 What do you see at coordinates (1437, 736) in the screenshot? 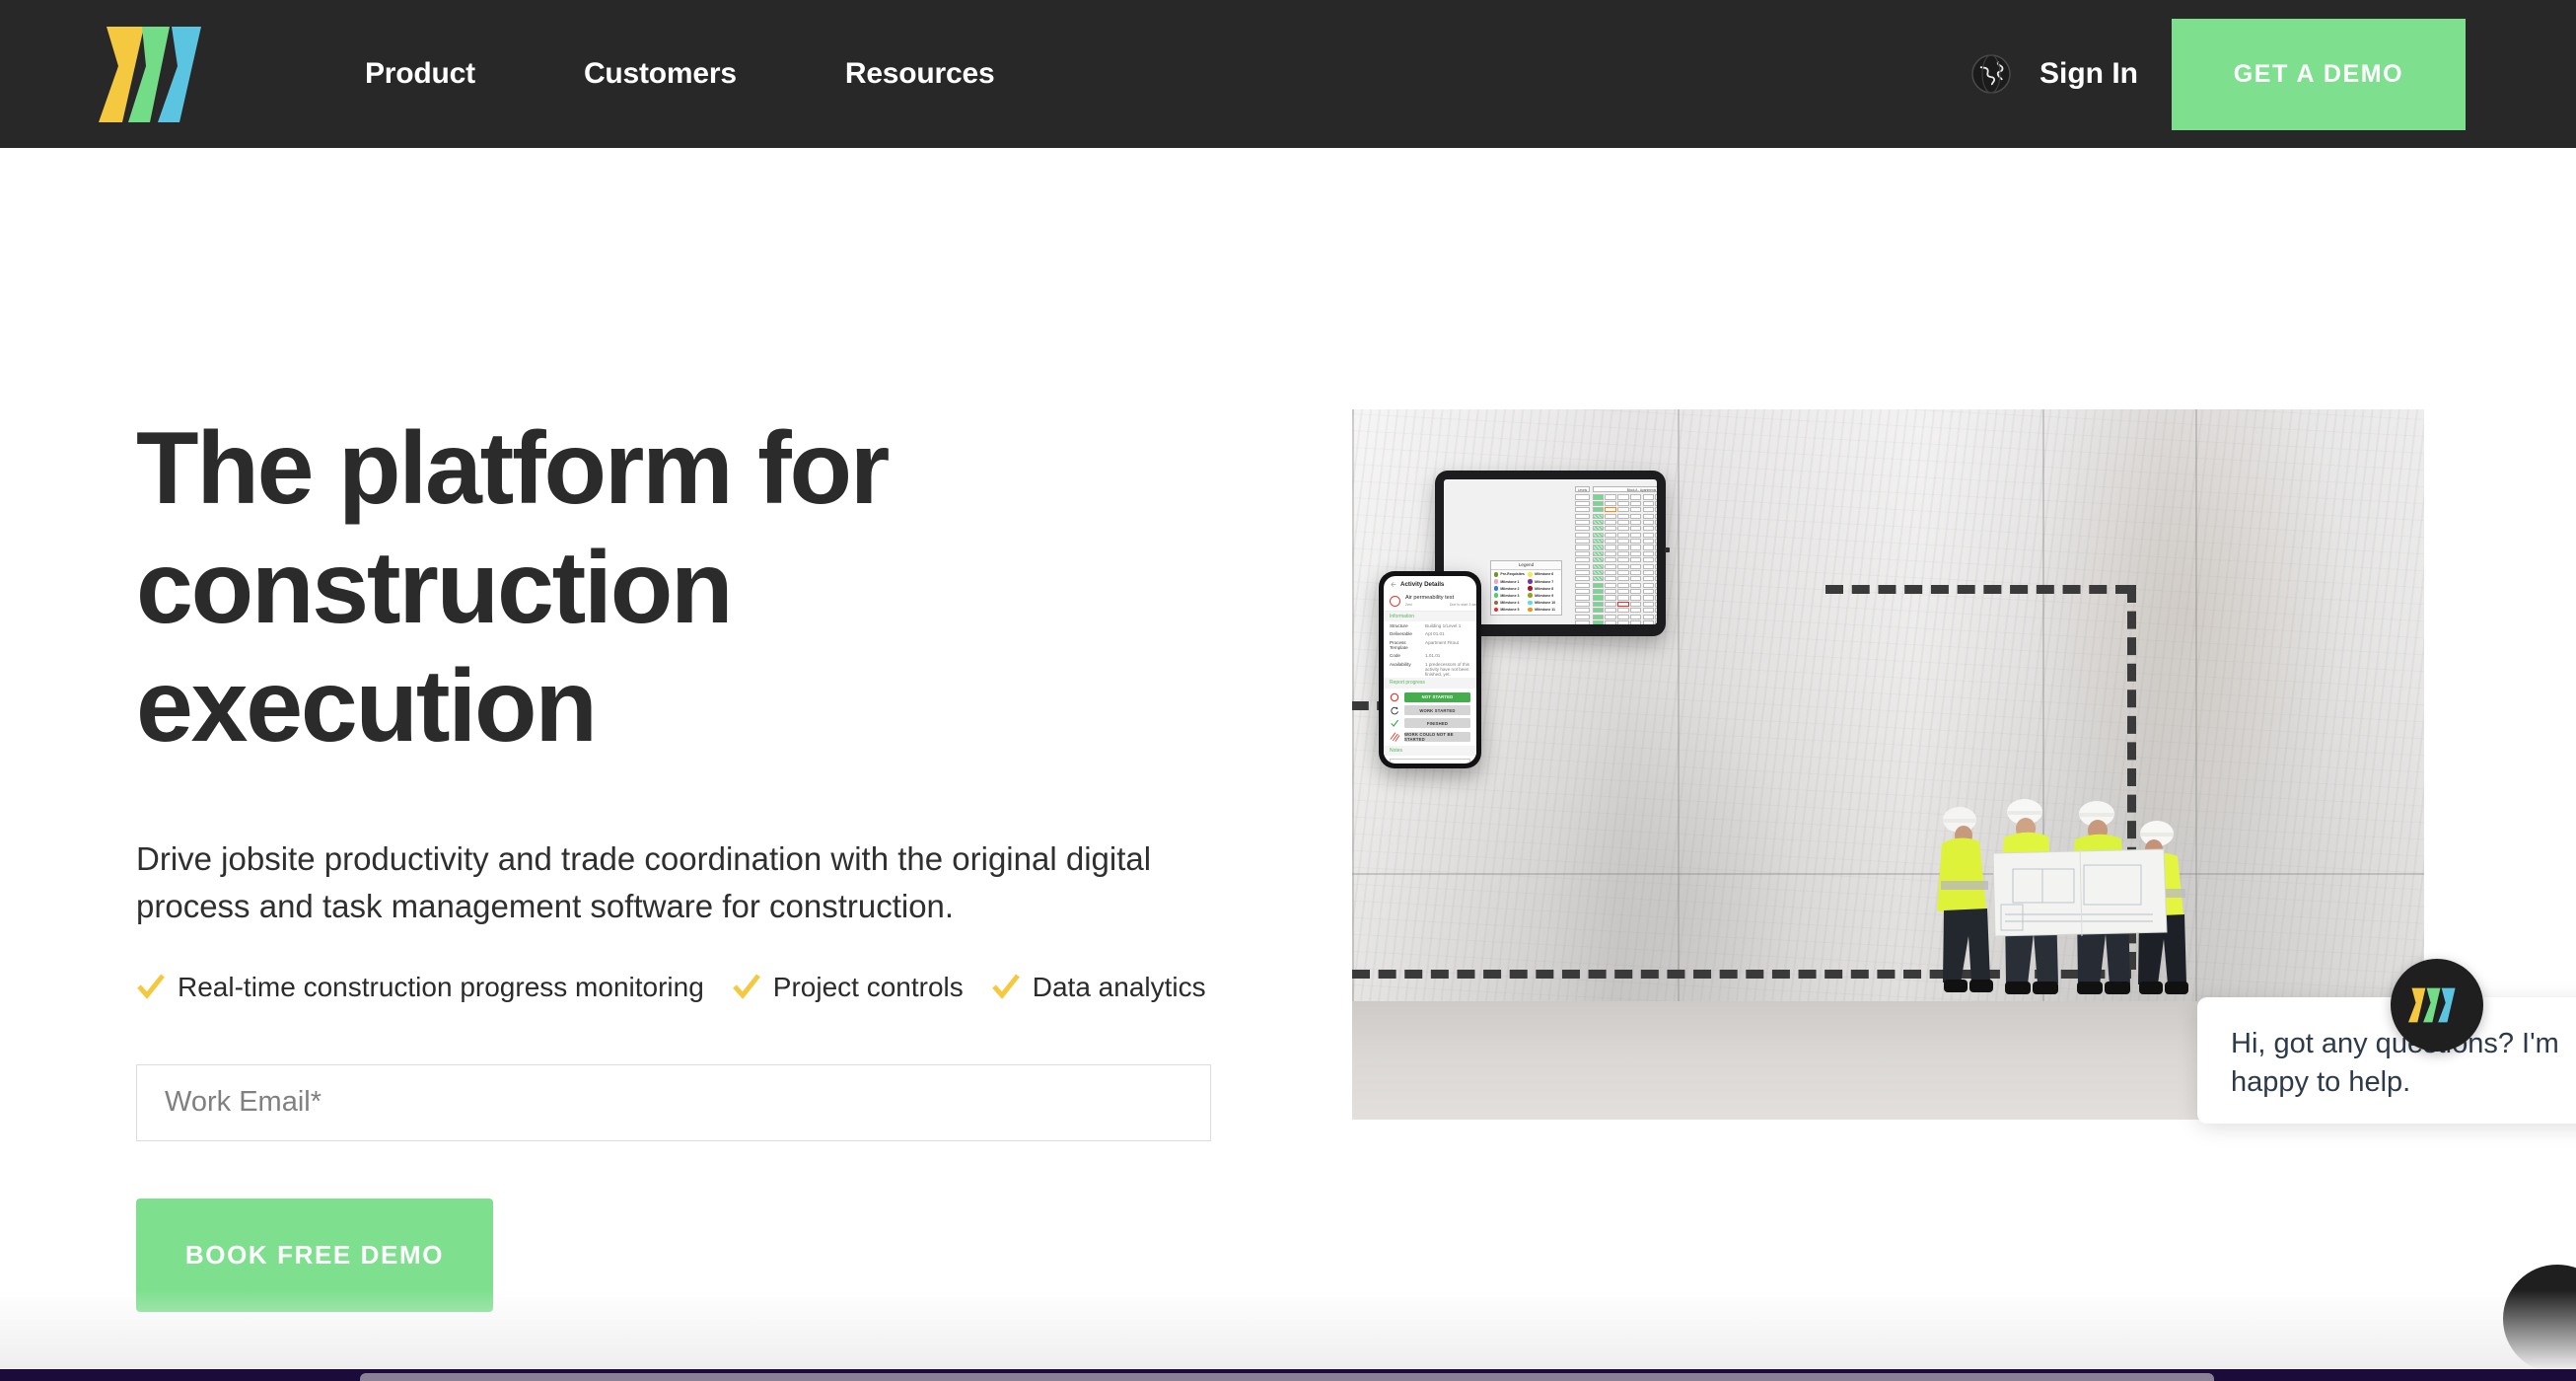
I see `progress-option-could-not-start: WORK COULD NOT BE STARTED` at bounding box center [1437, 736].